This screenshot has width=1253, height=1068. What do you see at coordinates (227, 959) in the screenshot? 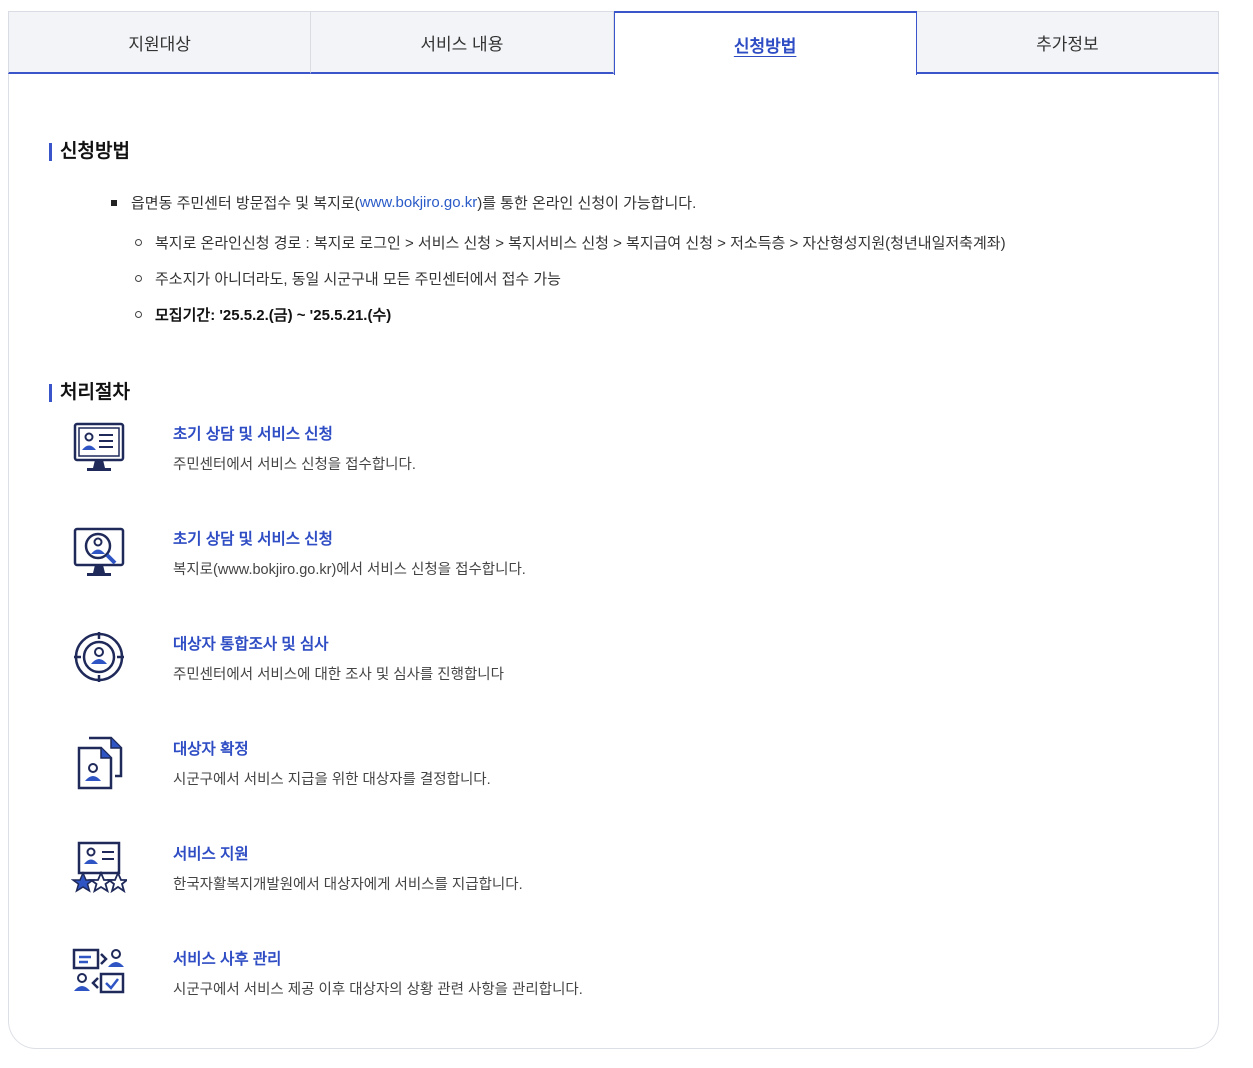
I see `step-title: 서비스 사후 관리` at bounding box center [227, 959].